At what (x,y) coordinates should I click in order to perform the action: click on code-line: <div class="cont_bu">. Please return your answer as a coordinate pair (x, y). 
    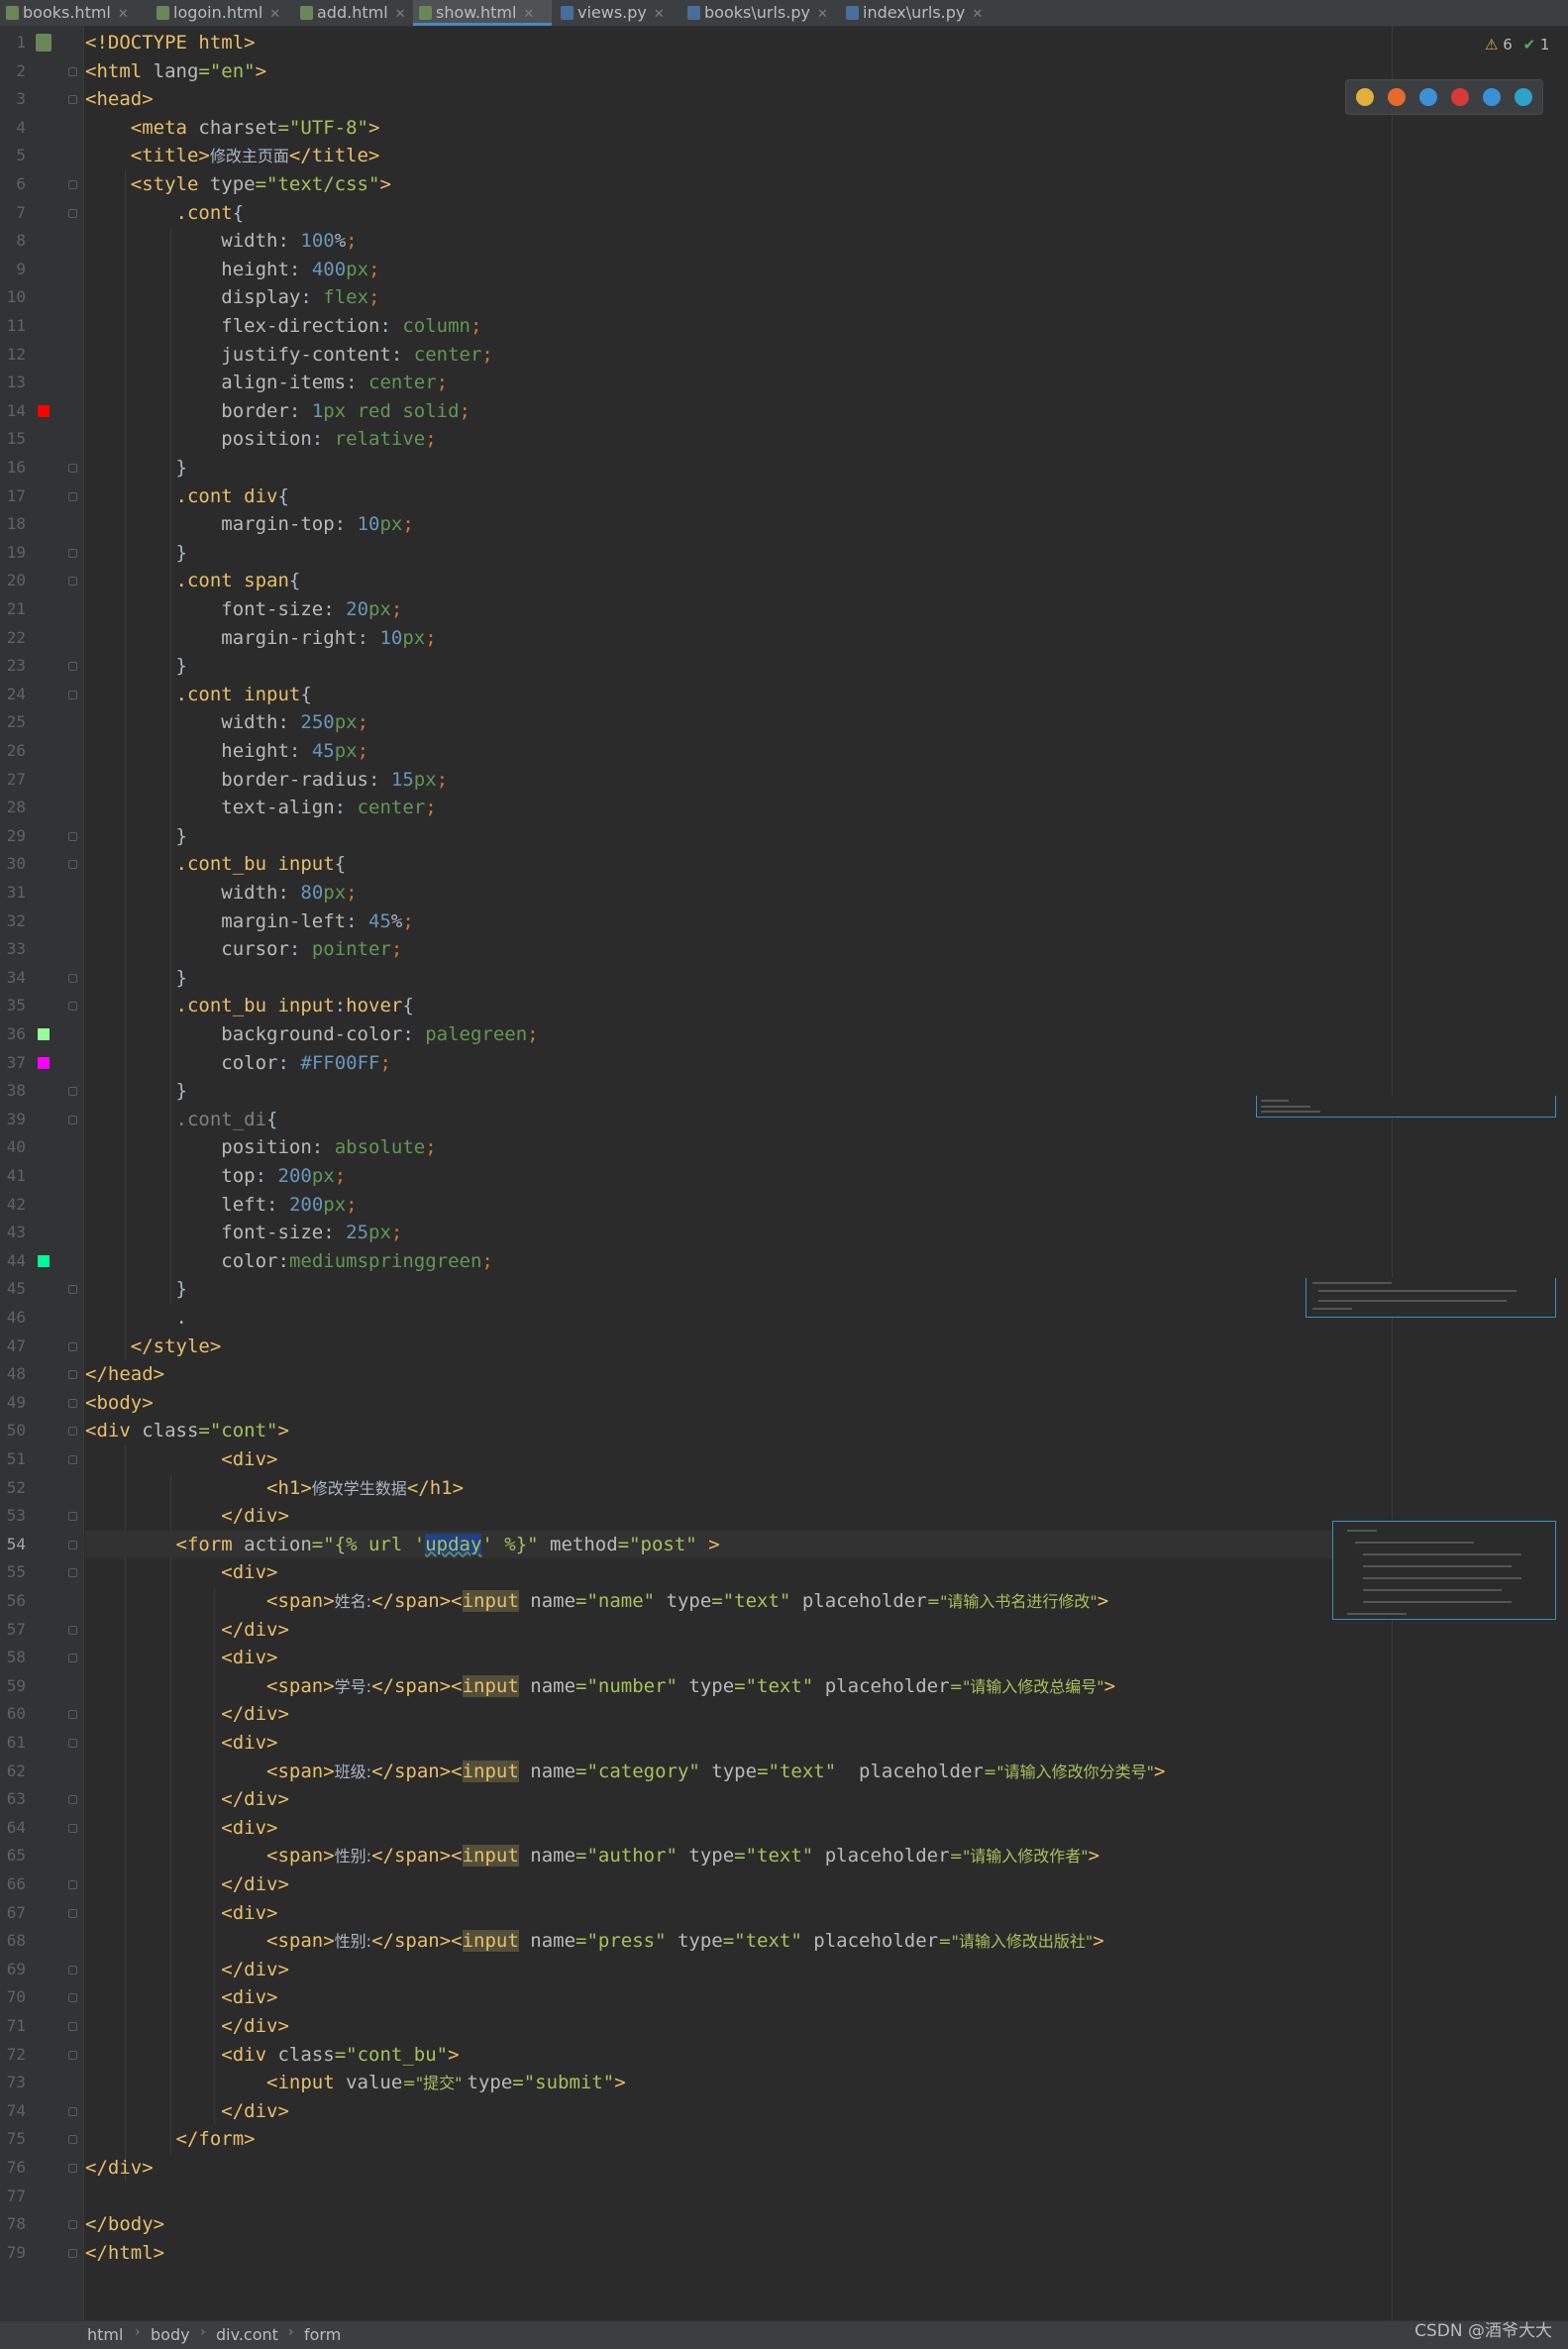
    Looking at the image, I should click on (738, 2055).